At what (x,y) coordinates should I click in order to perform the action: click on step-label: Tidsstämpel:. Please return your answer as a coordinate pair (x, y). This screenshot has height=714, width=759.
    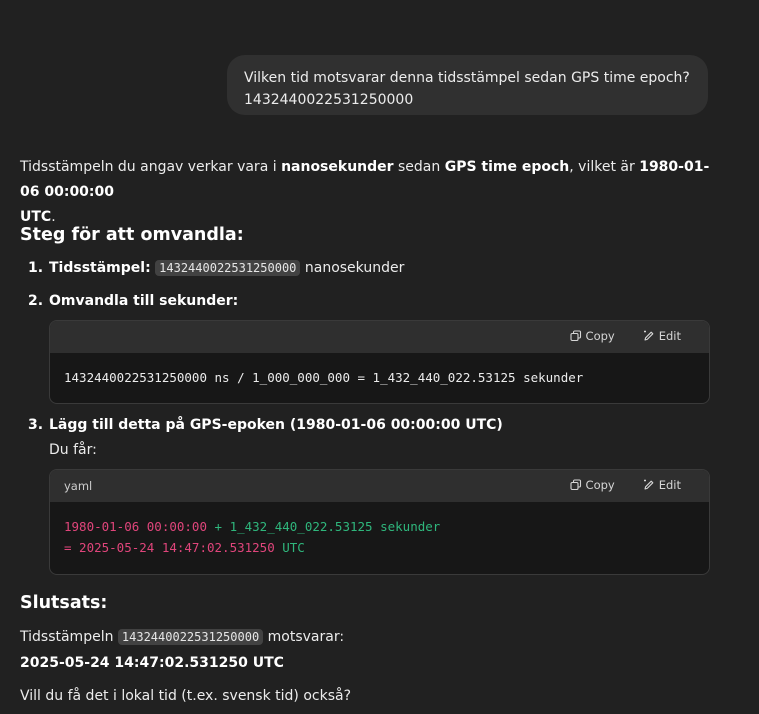
    Looking at the image, I should click on (100, 268).